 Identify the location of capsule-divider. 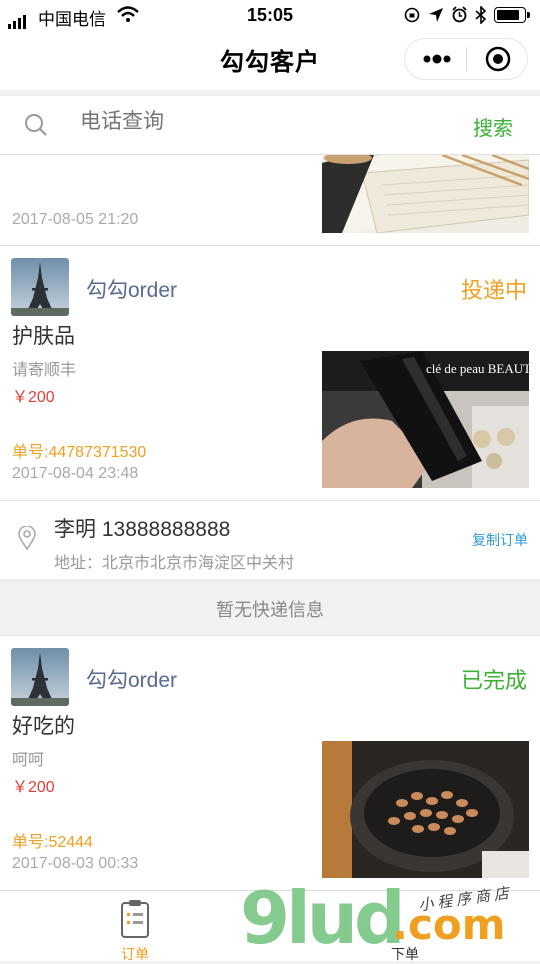
(466, 59).